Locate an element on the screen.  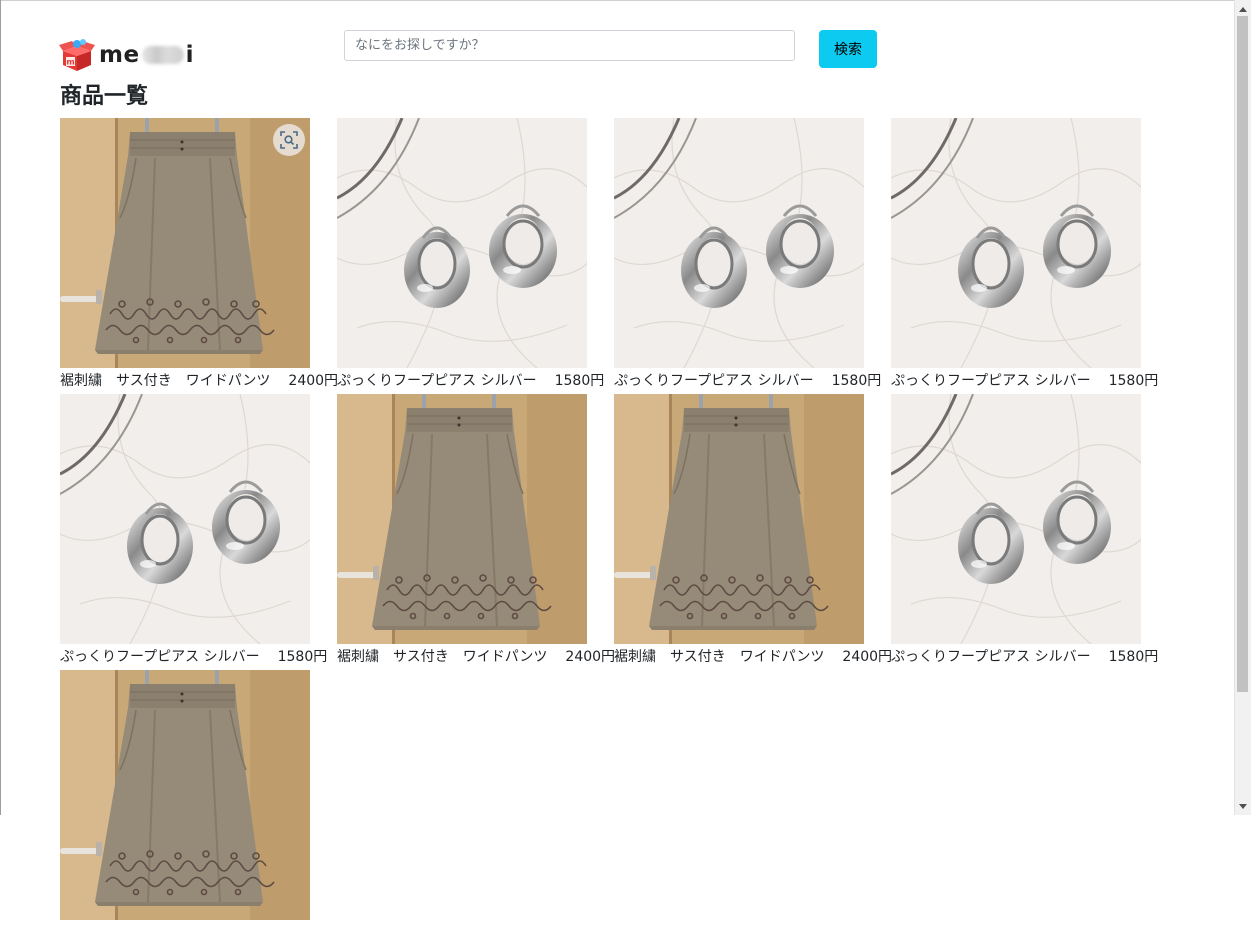
window-left-border is located at coordinates (0, 407).